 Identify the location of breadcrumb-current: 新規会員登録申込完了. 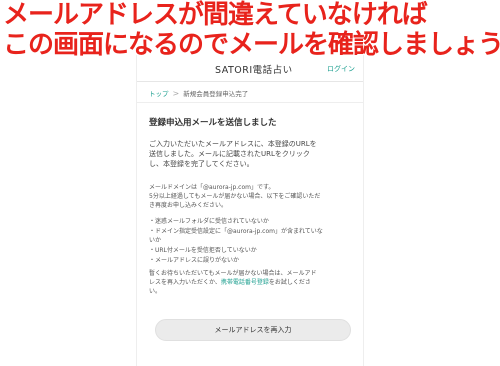
(216, 94).